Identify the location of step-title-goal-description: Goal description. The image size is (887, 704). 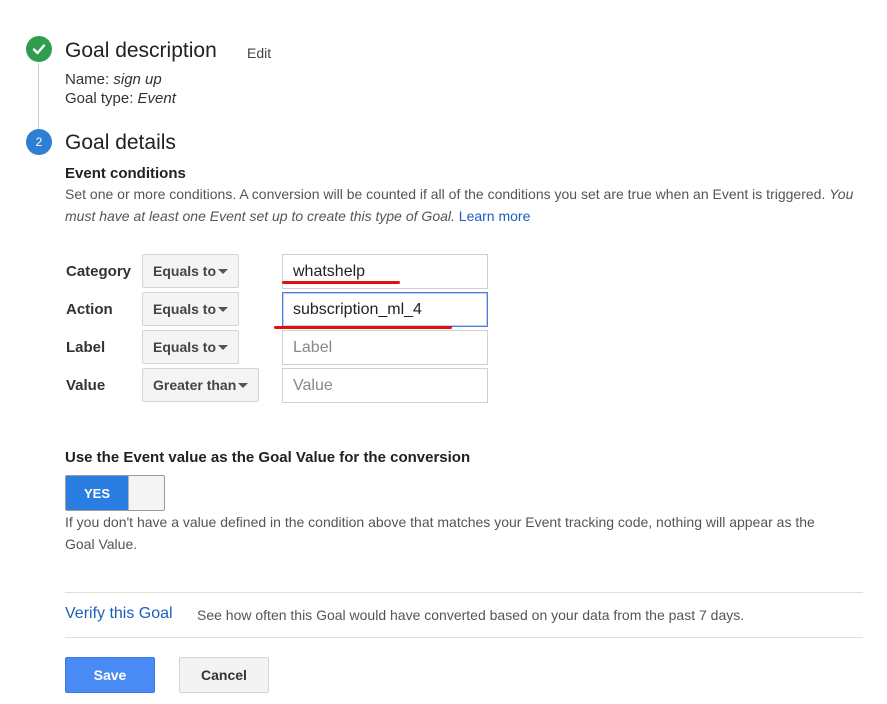
(141, 50).